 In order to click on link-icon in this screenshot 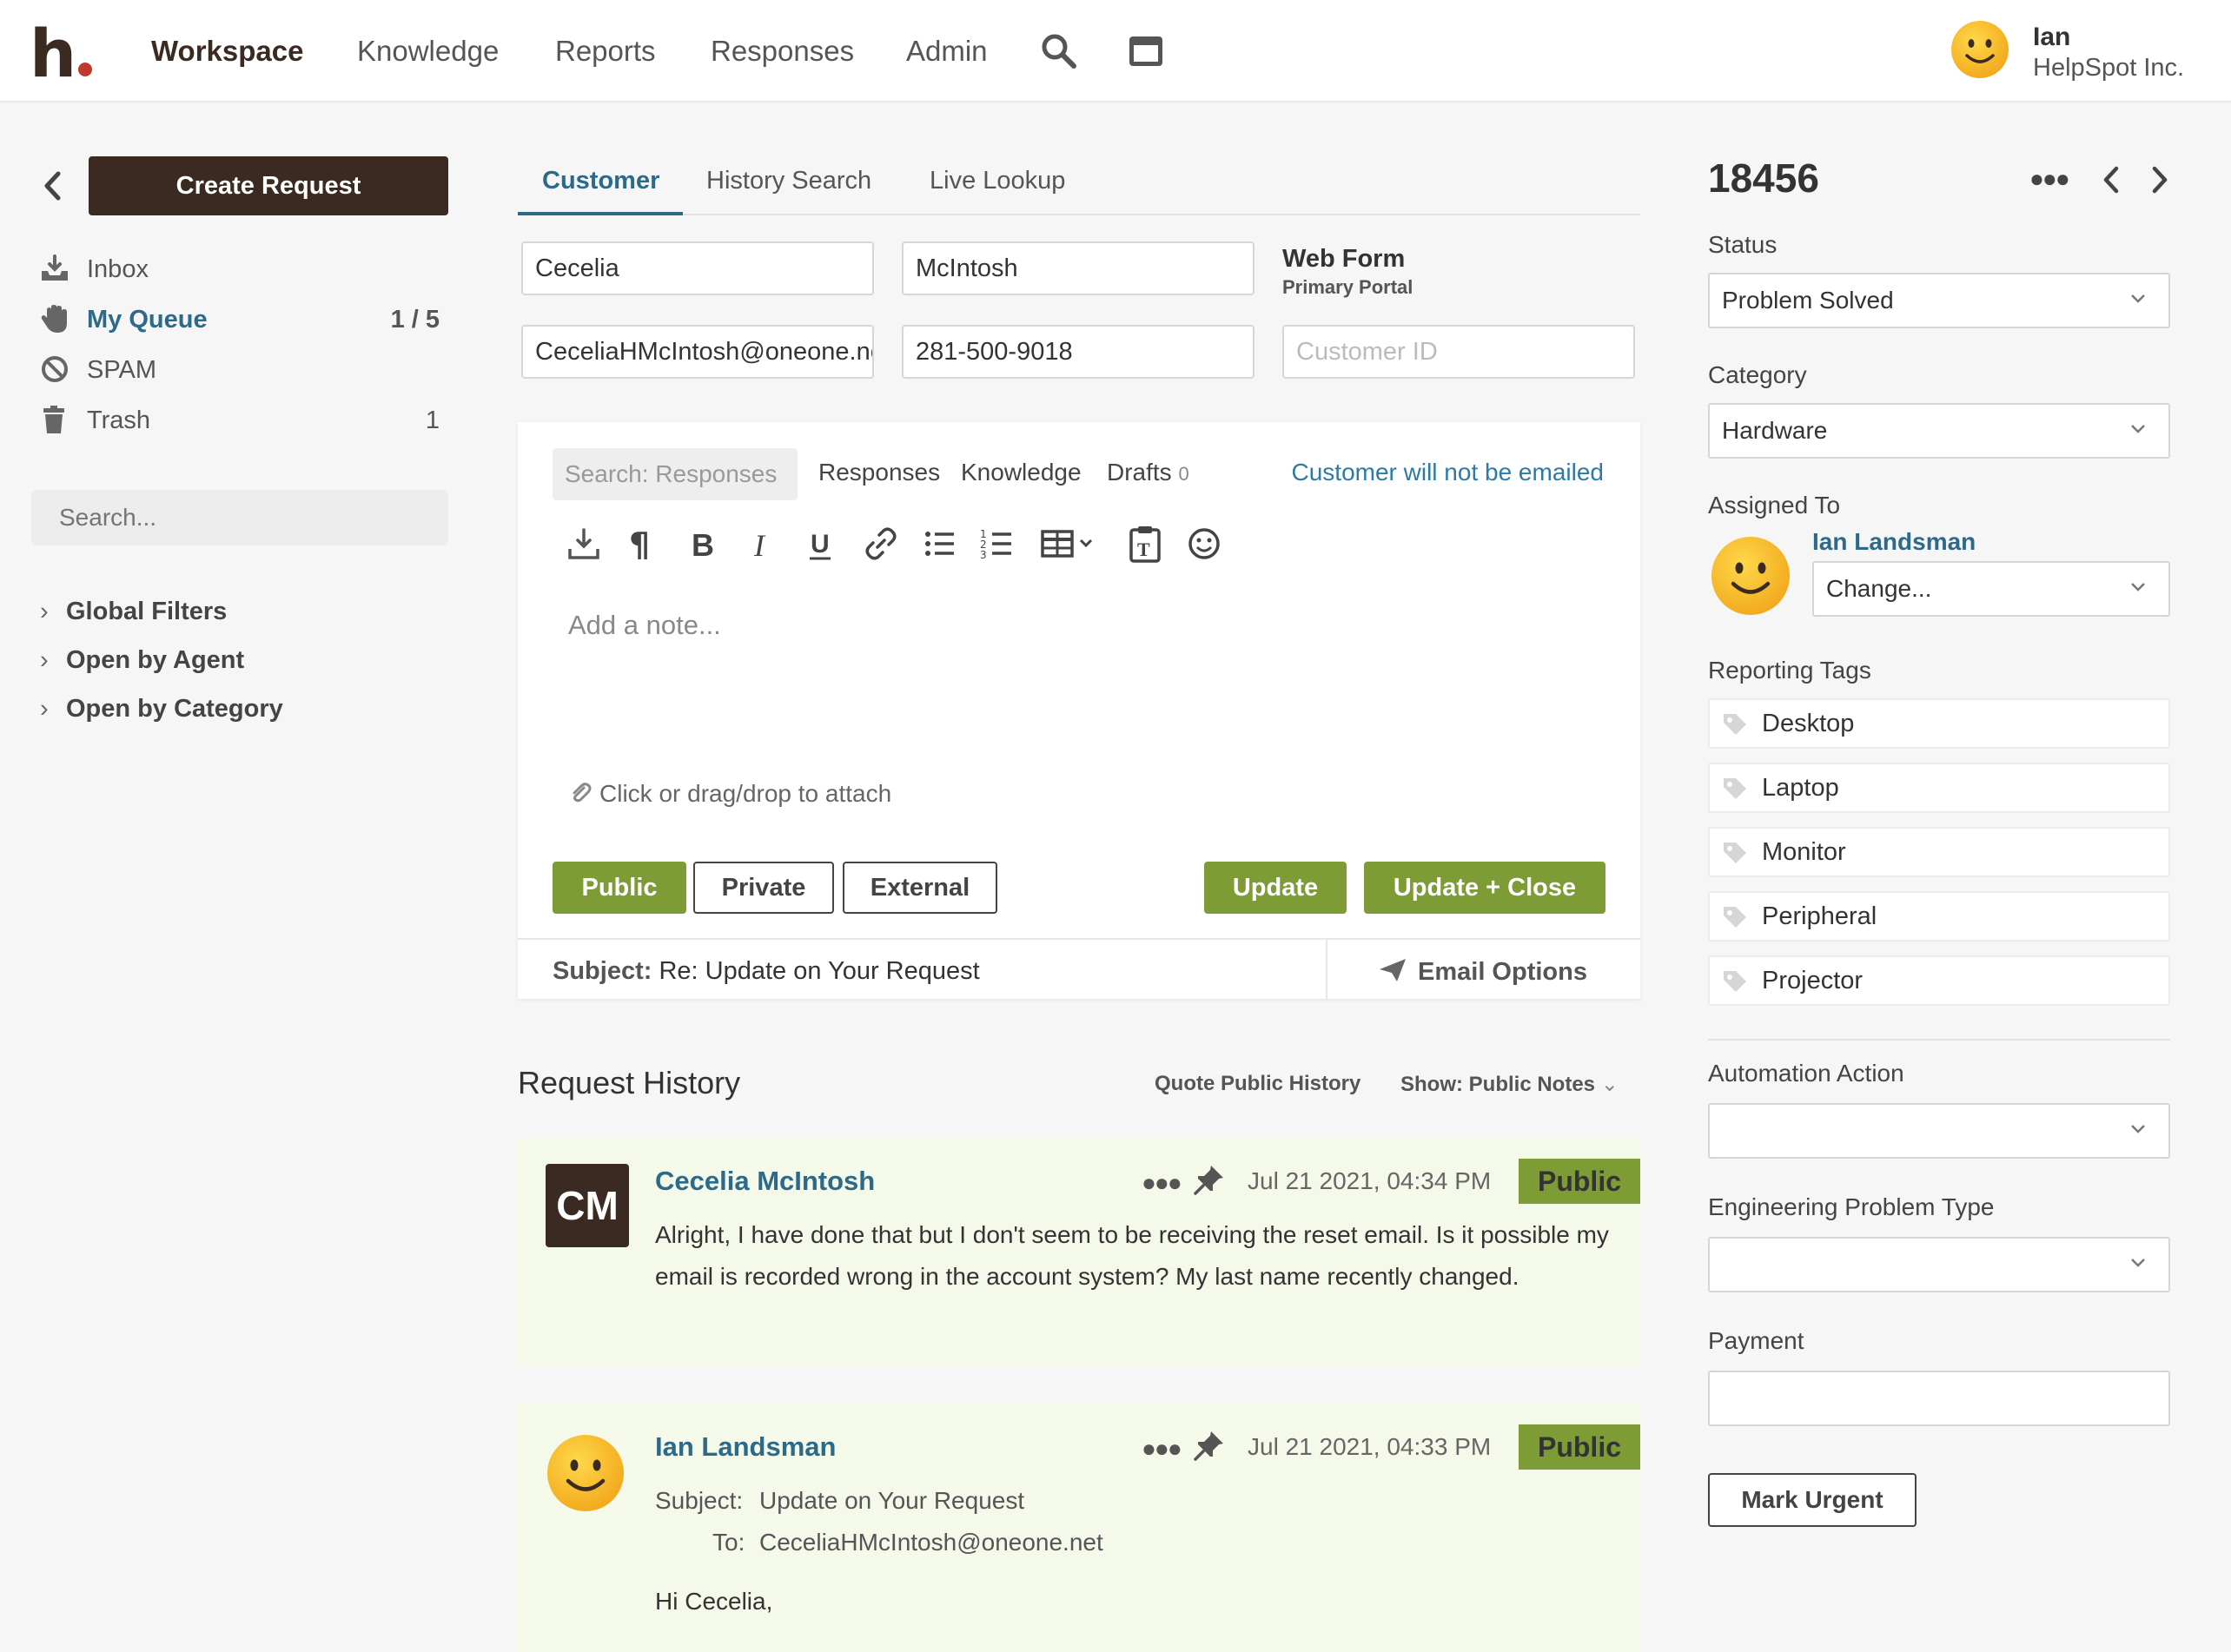, I will do `click(881, 544)`.